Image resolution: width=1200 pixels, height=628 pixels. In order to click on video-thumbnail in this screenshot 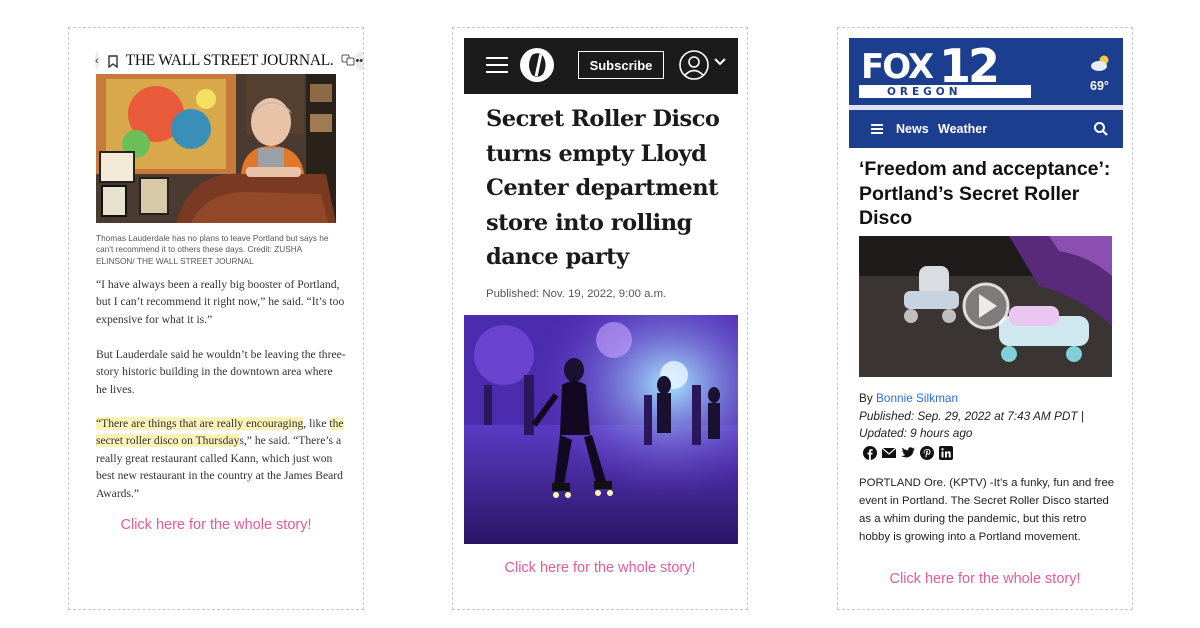, I will do `click(985, 306)`.